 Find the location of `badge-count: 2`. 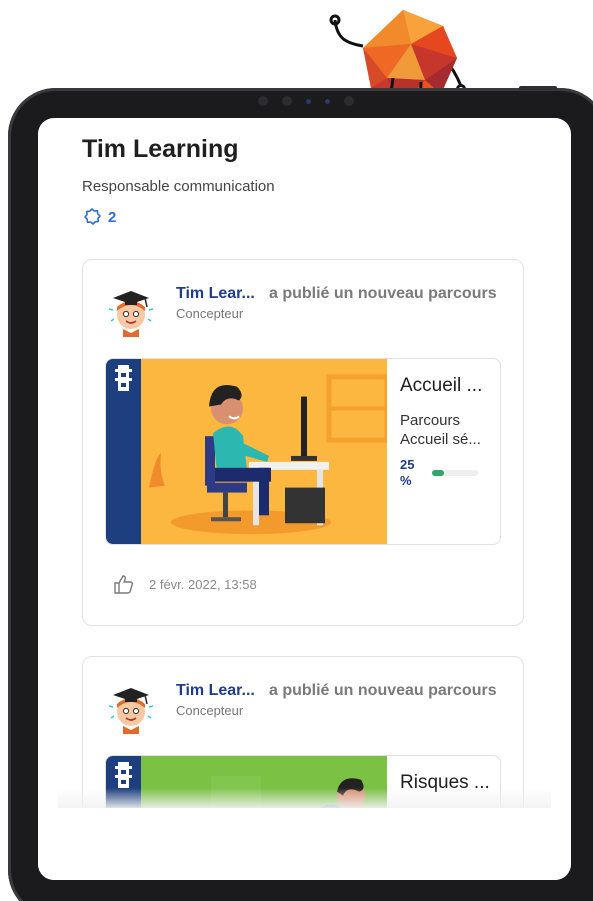

badge-count: 2 is located at coordinates (99, 217).